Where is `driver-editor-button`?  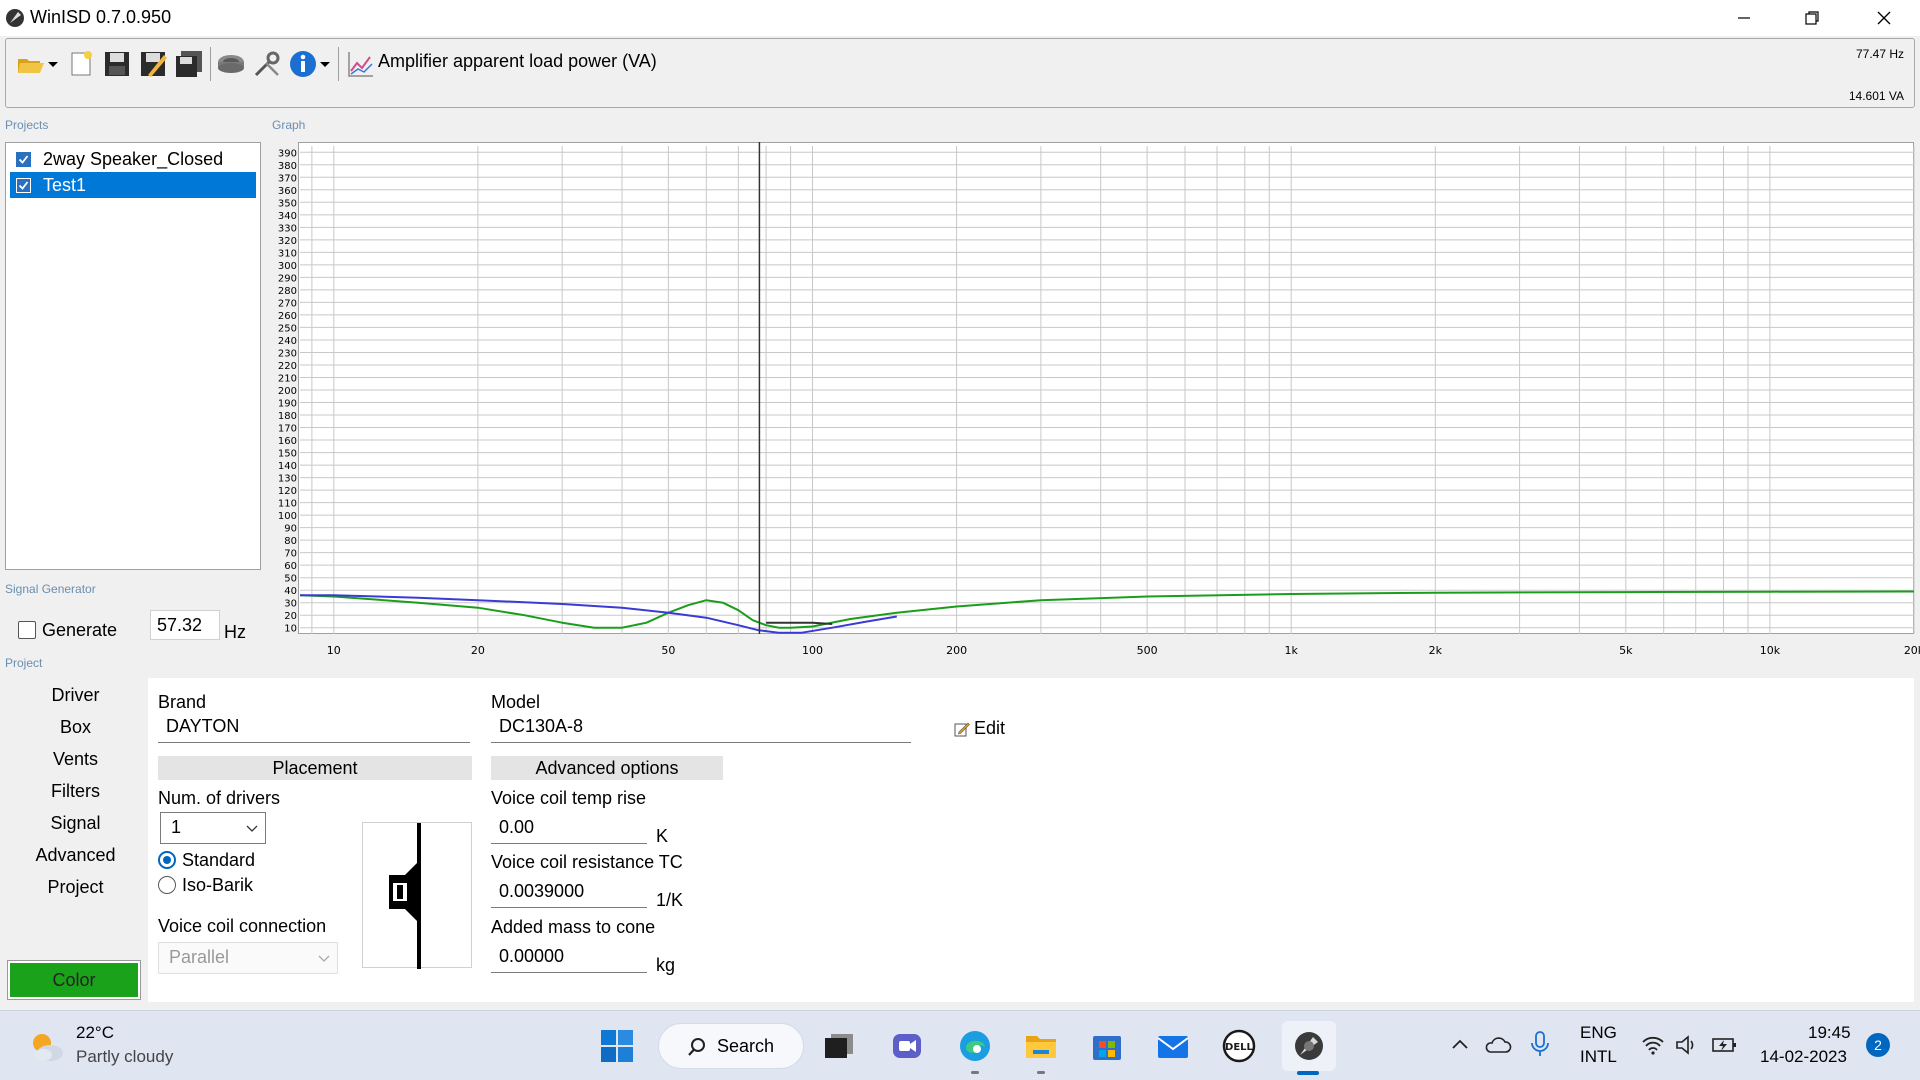 driver-editor-button is located at coordinates (231, 64).